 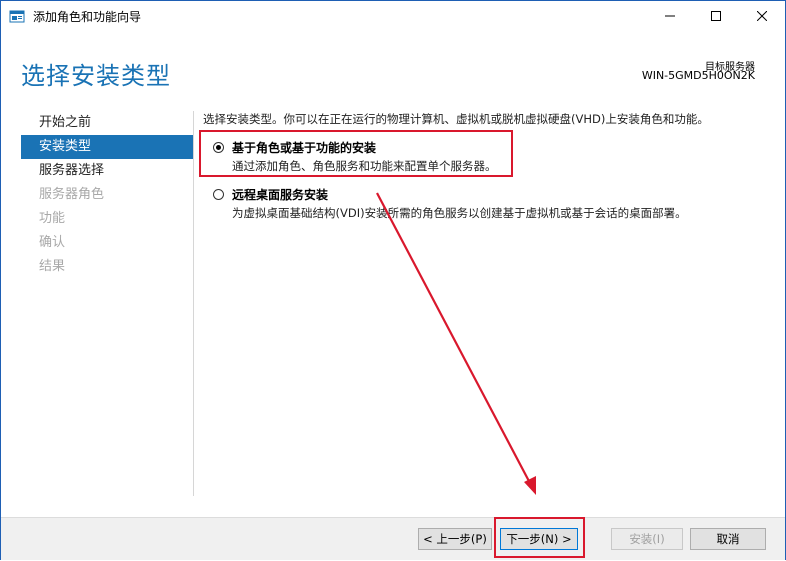 I want to click on close-icon, so click(x=762, y=16).